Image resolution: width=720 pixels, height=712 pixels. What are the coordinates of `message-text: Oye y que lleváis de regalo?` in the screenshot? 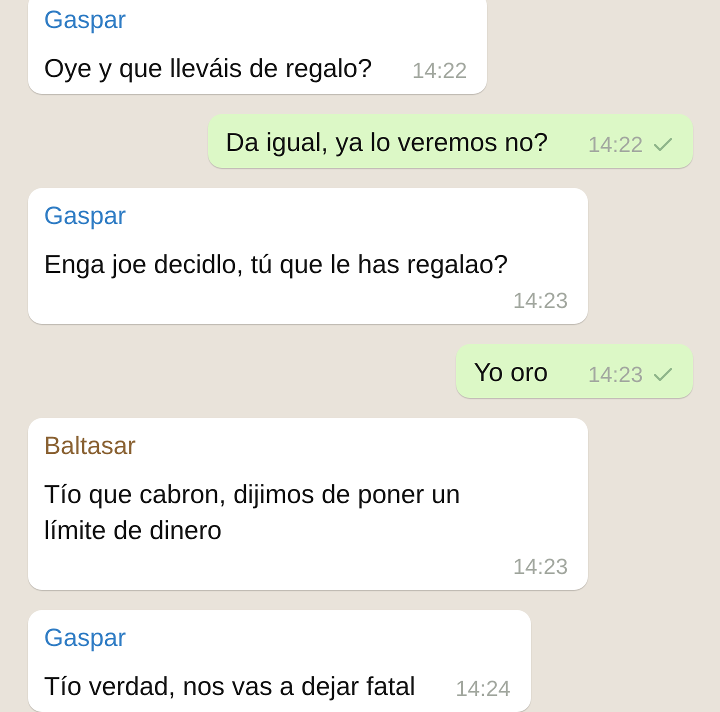 It's located at (208, 68).